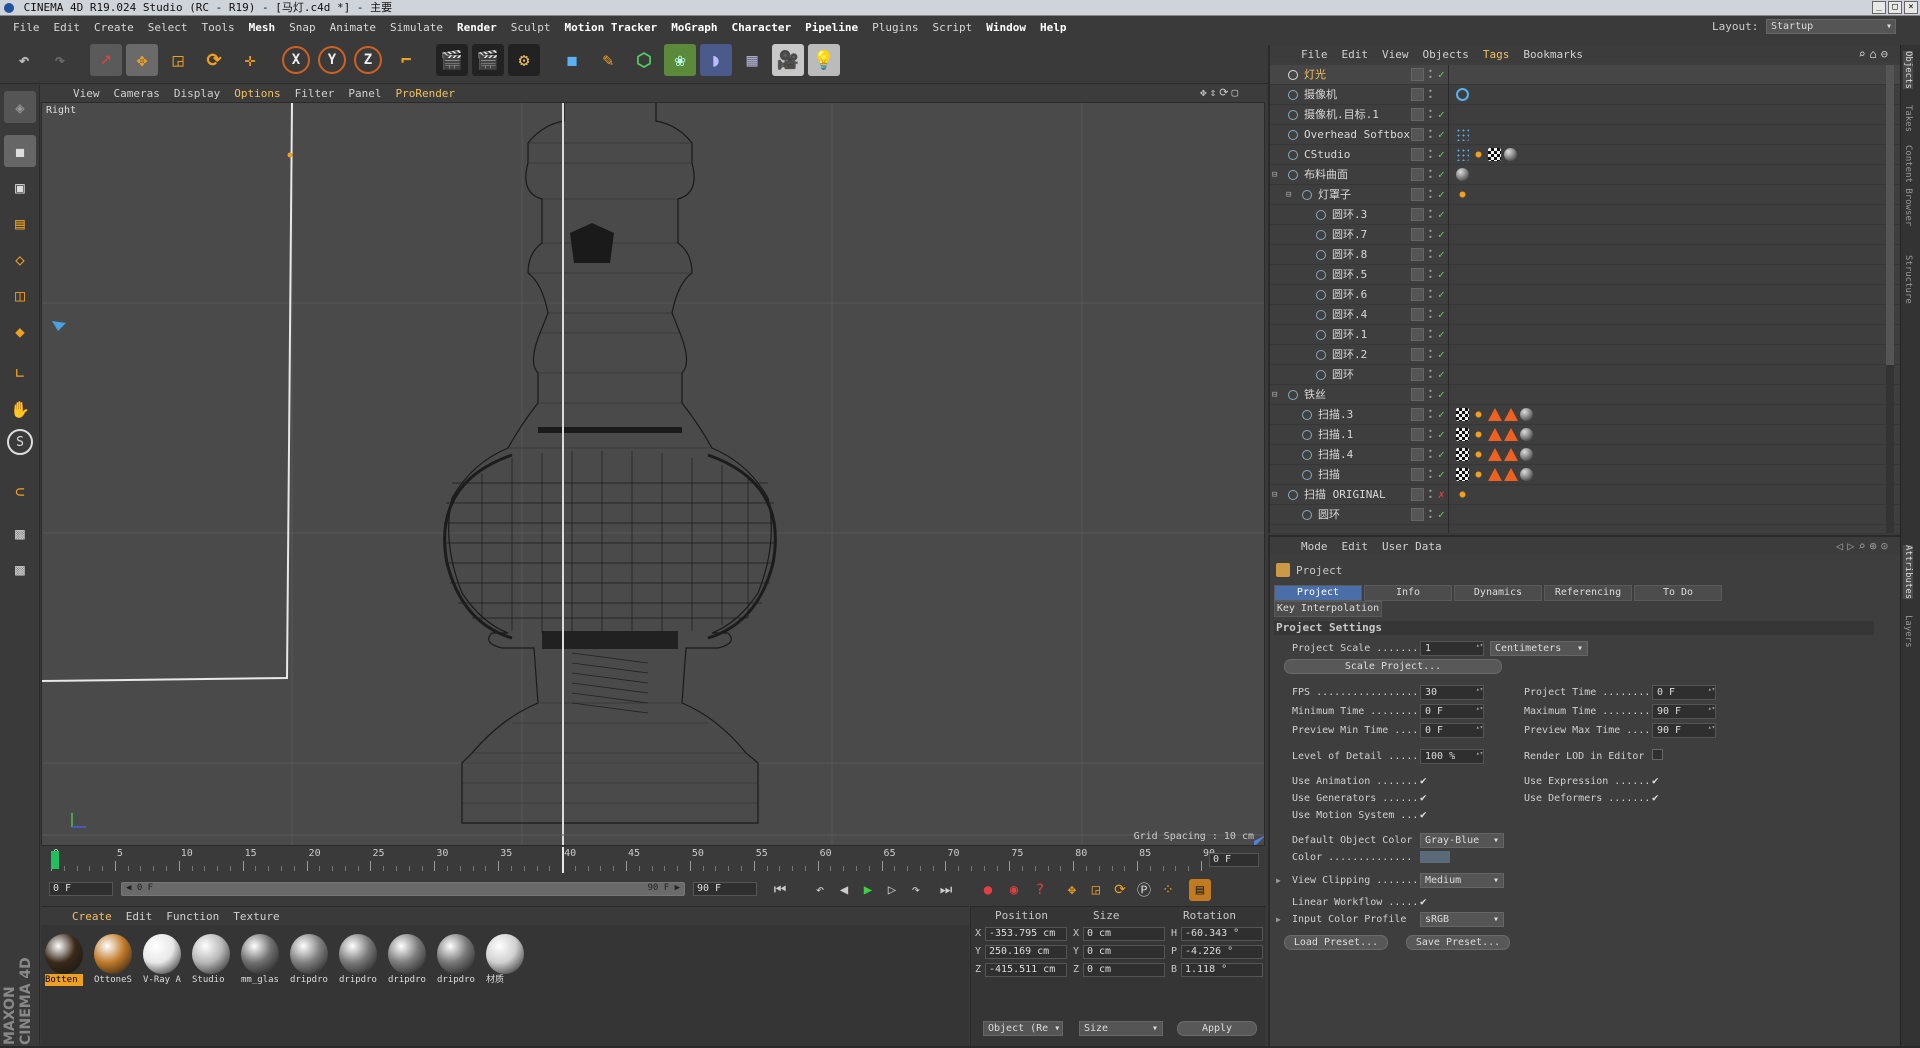  I want to click on menu-motion-tracker: Motion Tracker, so click(610, 27).